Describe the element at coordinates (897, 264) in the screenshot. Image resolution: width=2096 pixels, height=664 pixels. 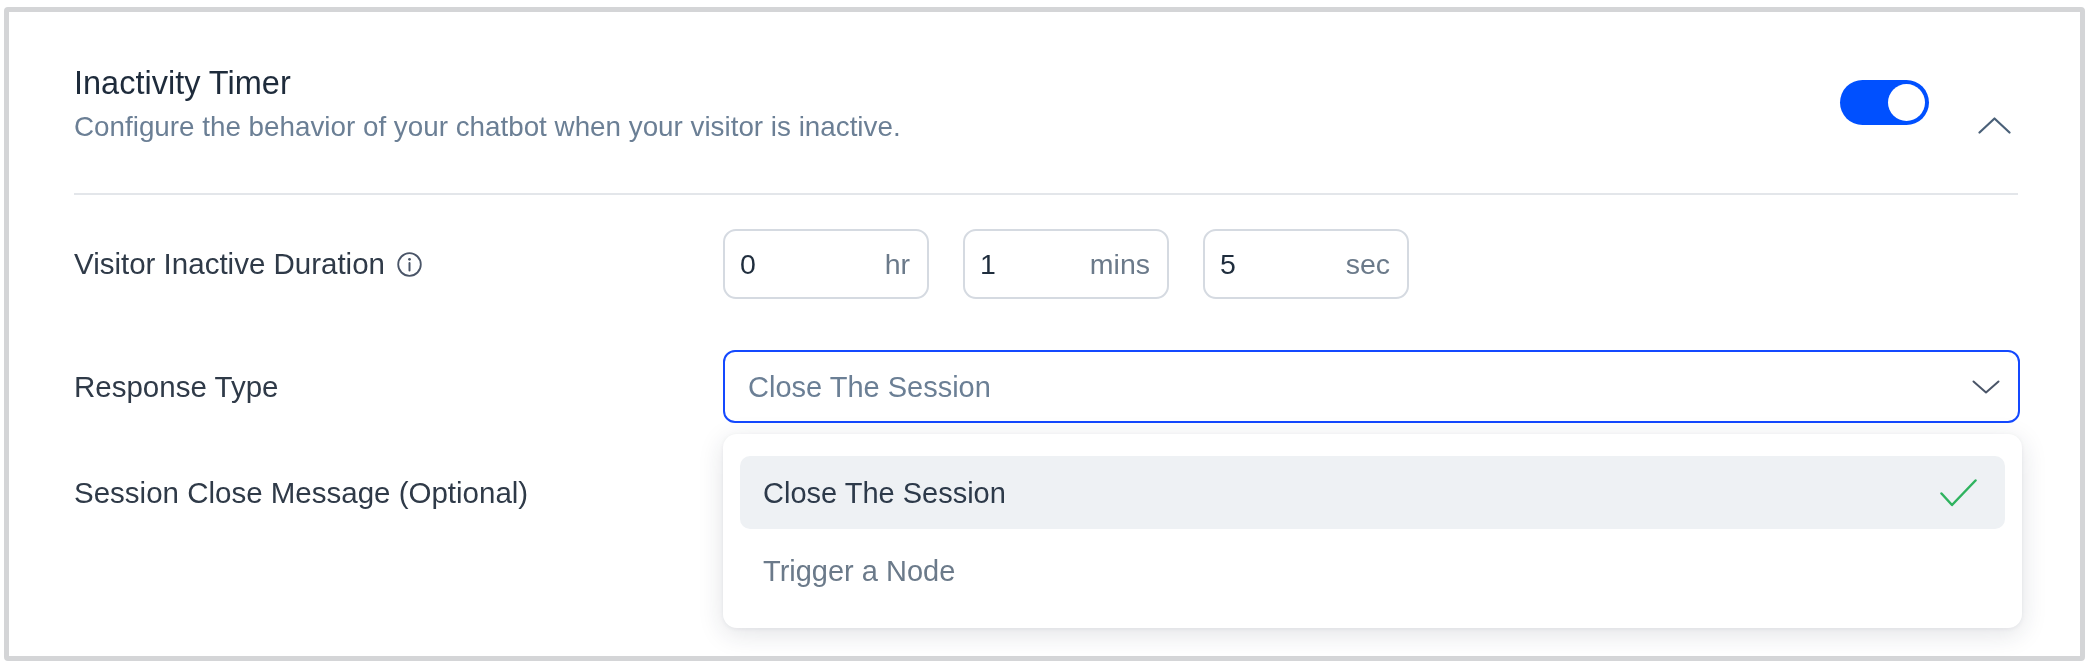
I see `unit-label: hr` at that location.